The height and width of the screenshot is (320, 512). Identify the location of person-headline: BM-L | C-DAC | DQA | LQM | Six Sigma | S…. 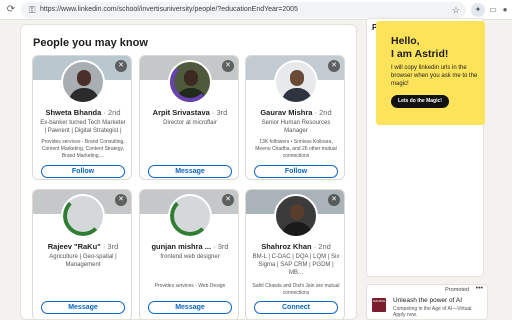
(296, 265).